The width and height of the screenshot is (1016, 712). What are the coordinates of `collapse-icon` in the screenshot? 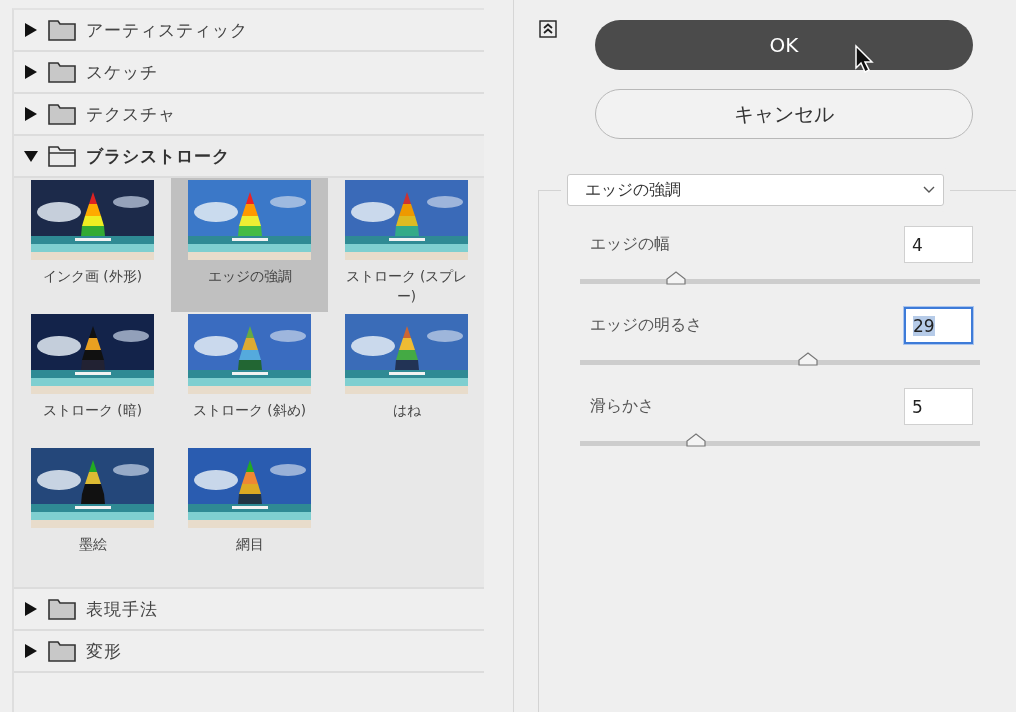 It's located at (548, 29).